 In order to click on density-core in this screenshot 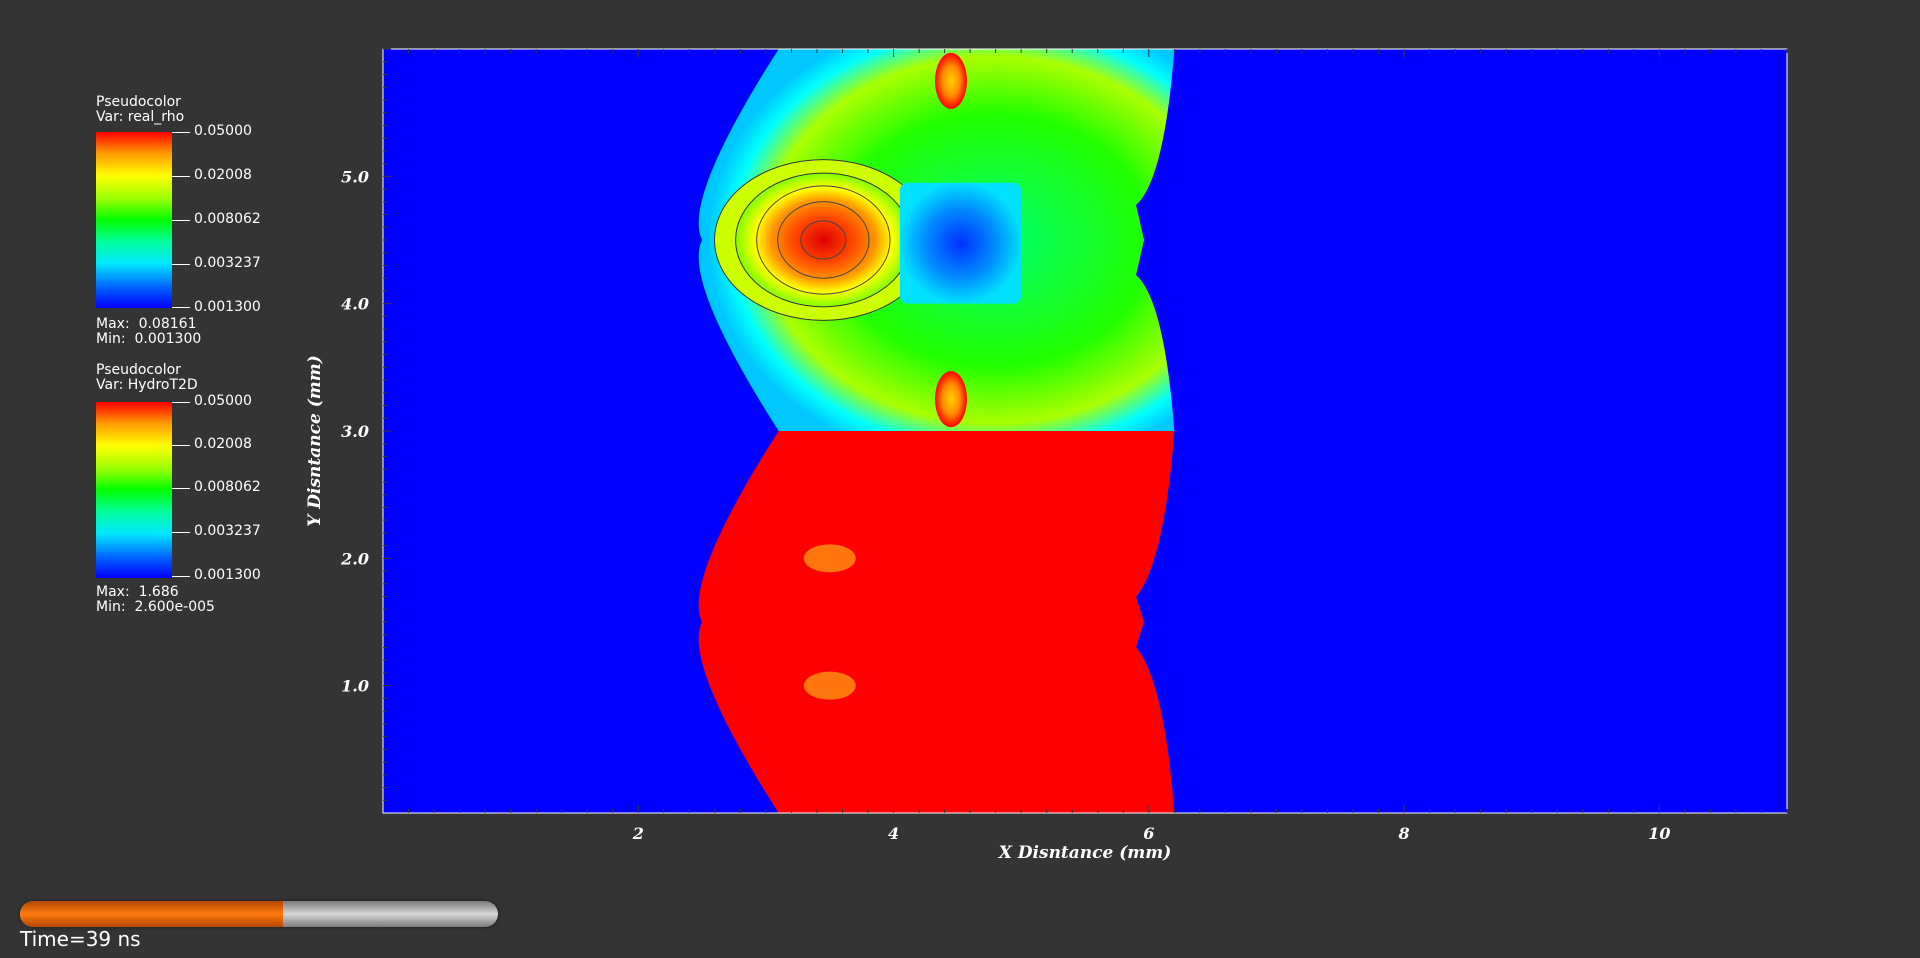, I will do `click(823, 240)`.